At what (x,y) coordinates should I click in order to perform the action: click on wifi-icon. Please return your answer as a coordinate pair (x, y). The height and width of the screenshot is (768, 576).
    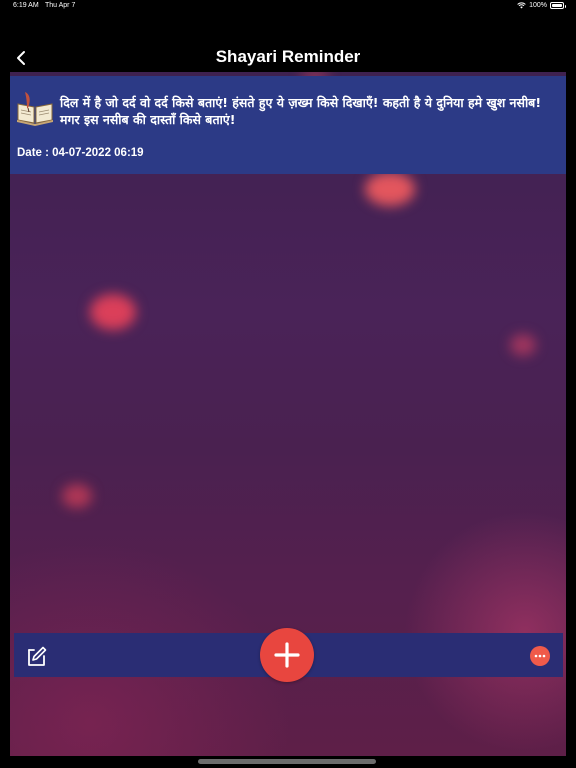
    Looking at the image, I should click on (521, 5).